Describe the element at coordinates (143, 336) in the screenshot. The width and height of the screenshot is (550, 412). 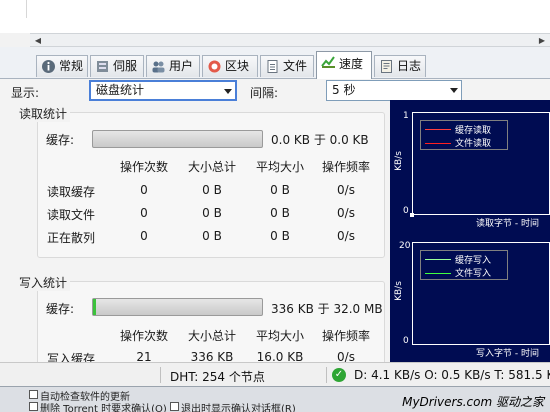
I see `write-header-ops: 操作次数` at that location.